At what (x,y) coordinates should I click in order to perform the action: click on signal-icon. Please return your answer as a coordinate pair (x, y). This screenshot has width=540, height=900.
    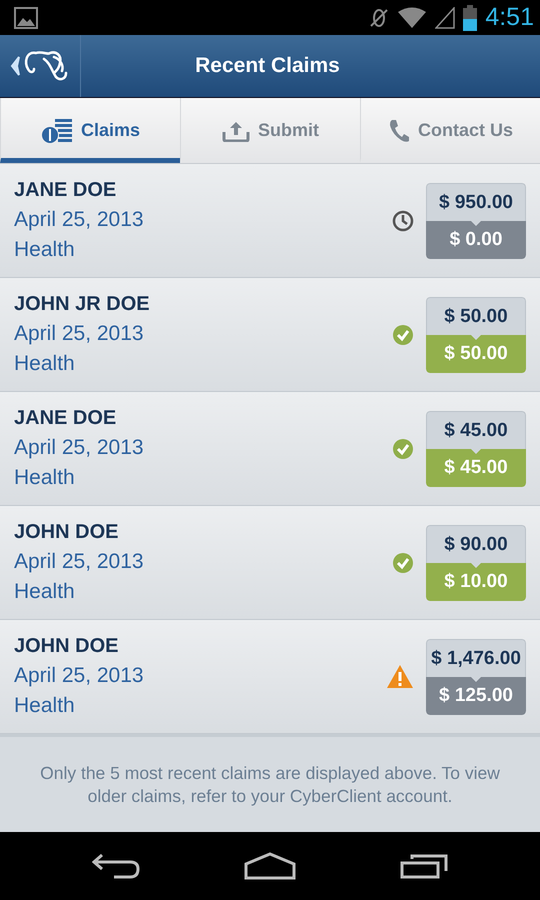
    Looking at the image, I should click on (445, 17).